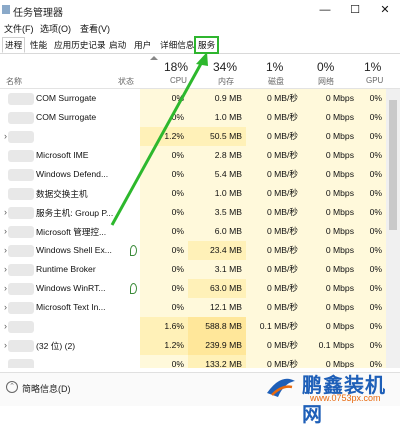 This screenshot has height=427, width=400. I want to click on tab-processes: 进程, so click(14, 45).